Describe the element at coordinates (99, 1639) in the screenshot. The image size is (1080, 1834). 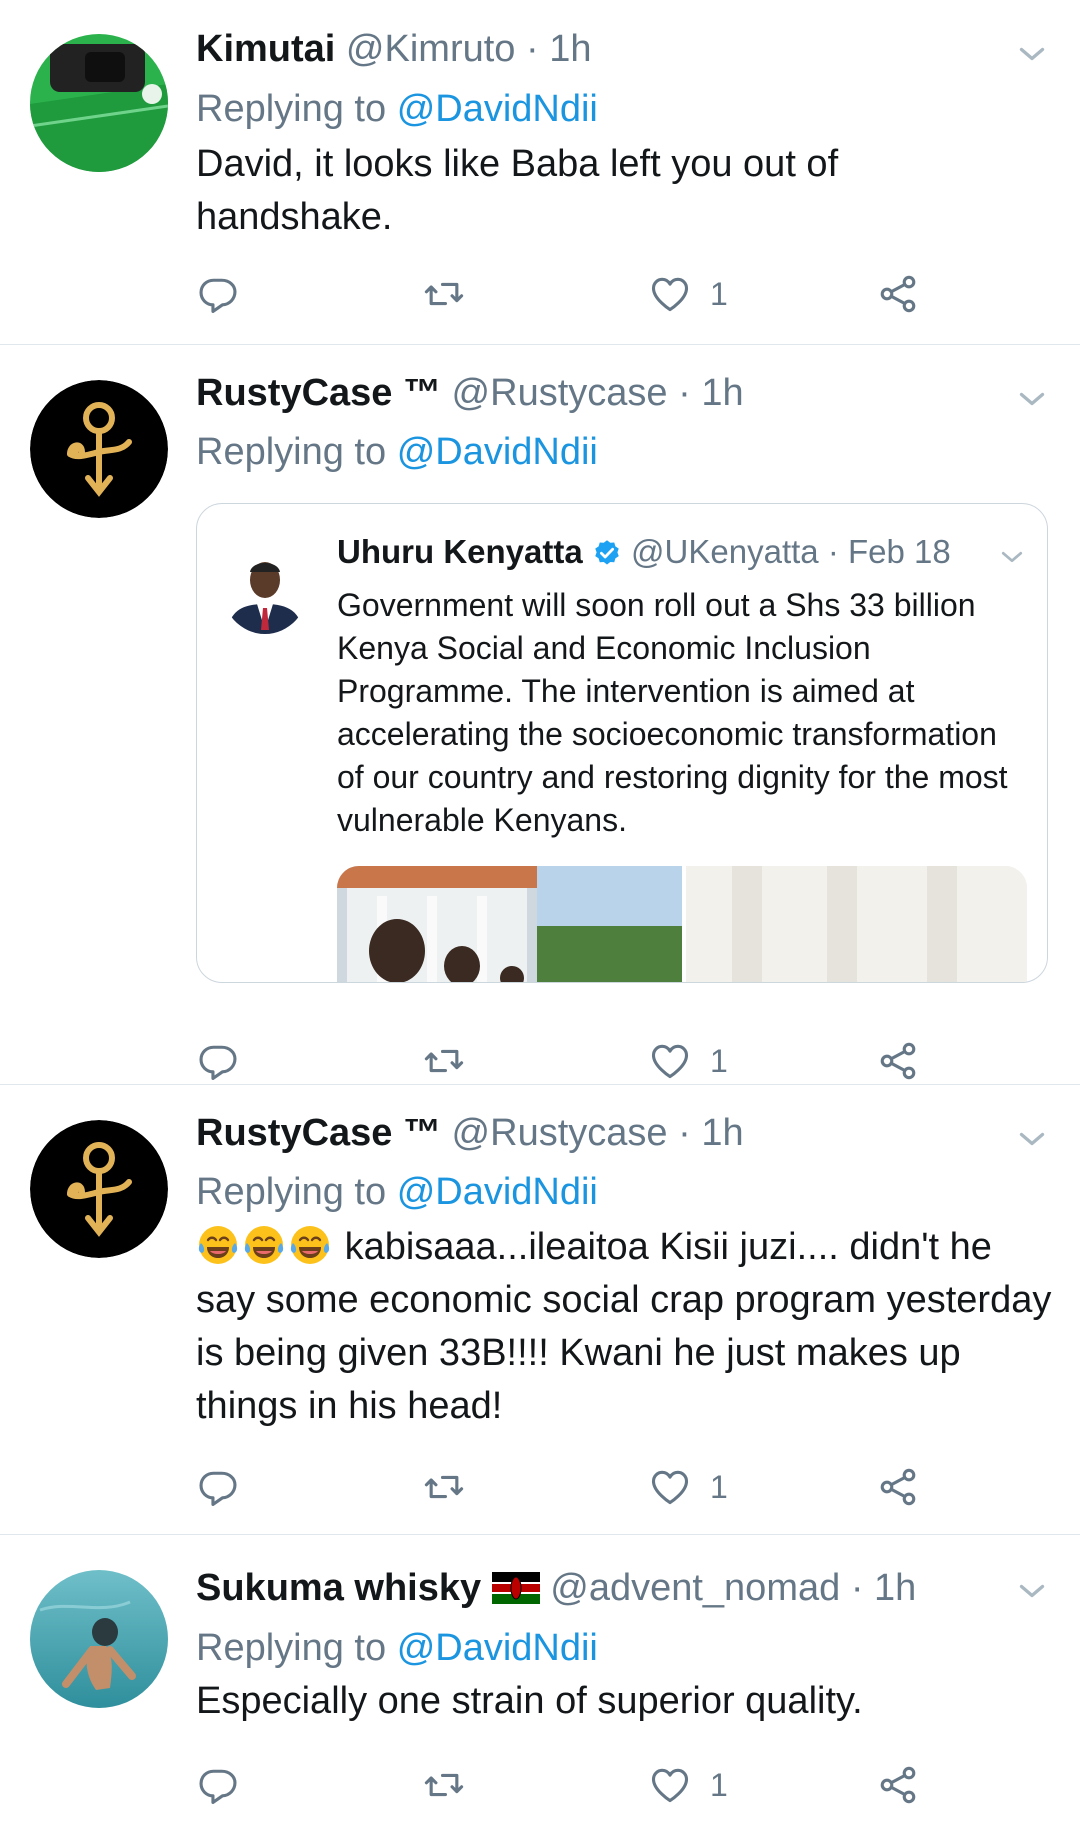
I see `underwater-avatar-icon` at that location.